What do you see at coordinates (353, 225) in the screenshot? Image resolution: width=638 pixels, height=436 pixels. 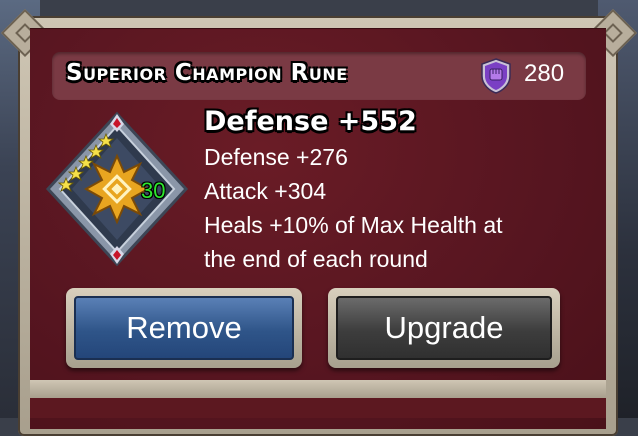 I see `rune-stat-line: Heals +10% of Max Health at` at bounding box center [353, 225].